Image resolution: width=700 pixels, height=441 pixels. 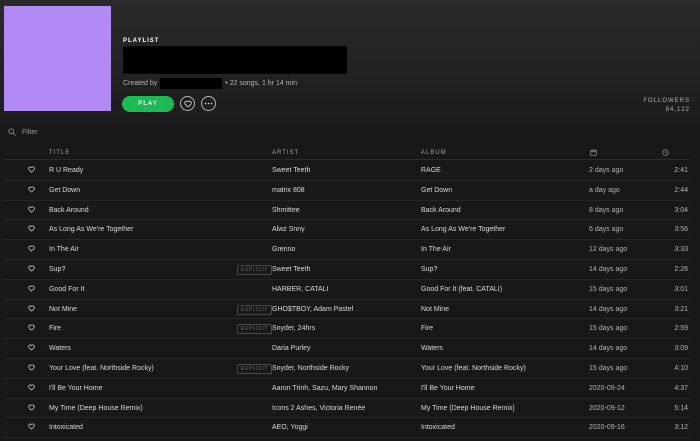 I want to click on playlist-meta: Created by • 22 songs, 1 hr 14 min, so click(x=210, y=83).